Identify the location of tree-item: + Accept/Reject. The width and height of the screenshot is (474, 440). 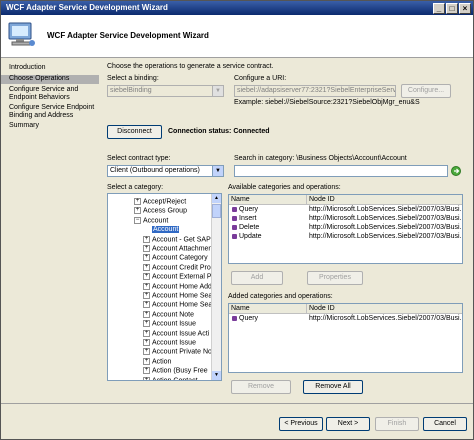
(160, 202).